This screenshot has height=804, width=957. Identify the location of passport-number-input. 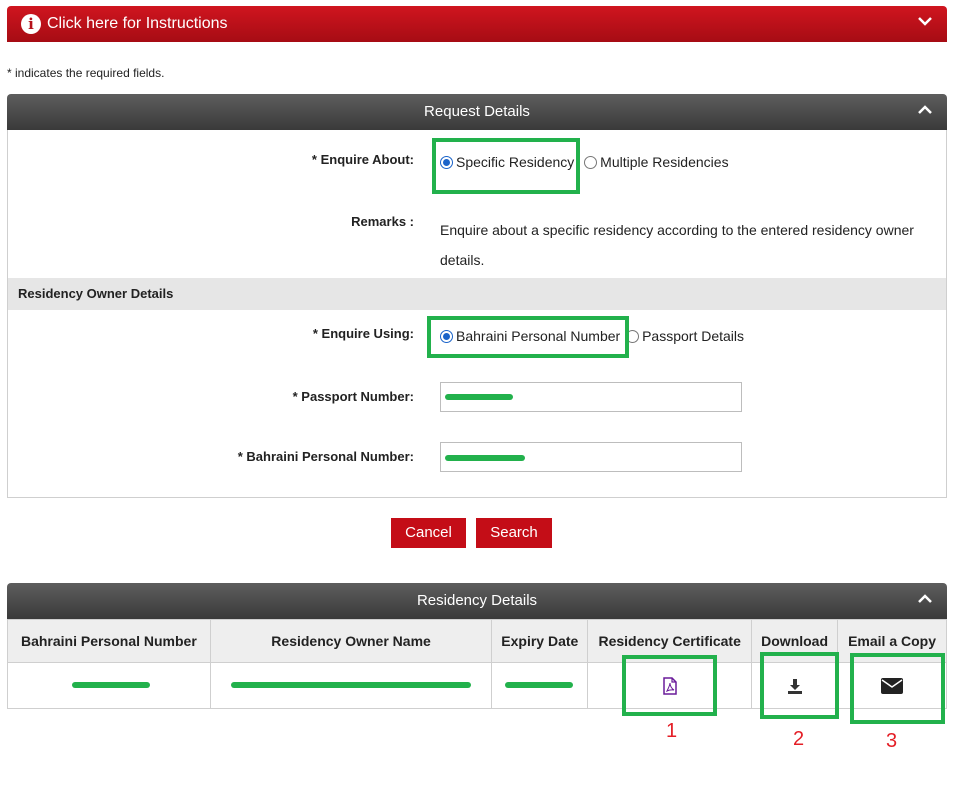
(591, 397).